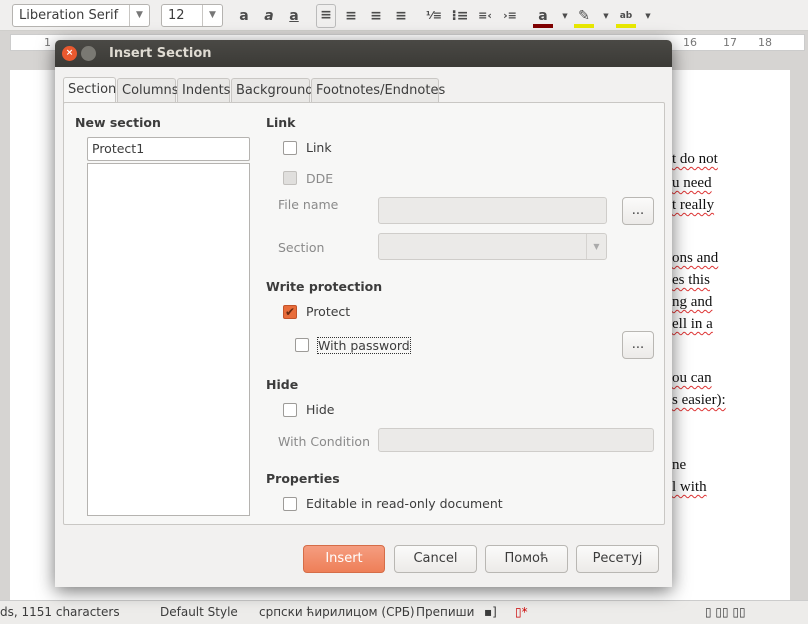  I want to click on file-name-input, so click(492, 210).